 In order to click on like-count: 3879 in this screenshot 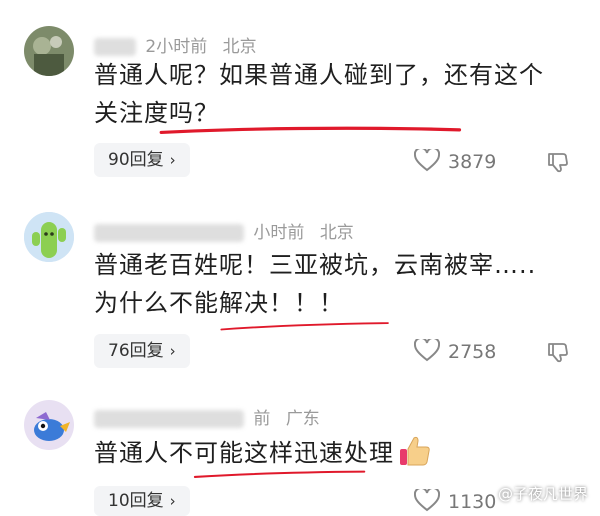, I will do `click(472, 162)`.